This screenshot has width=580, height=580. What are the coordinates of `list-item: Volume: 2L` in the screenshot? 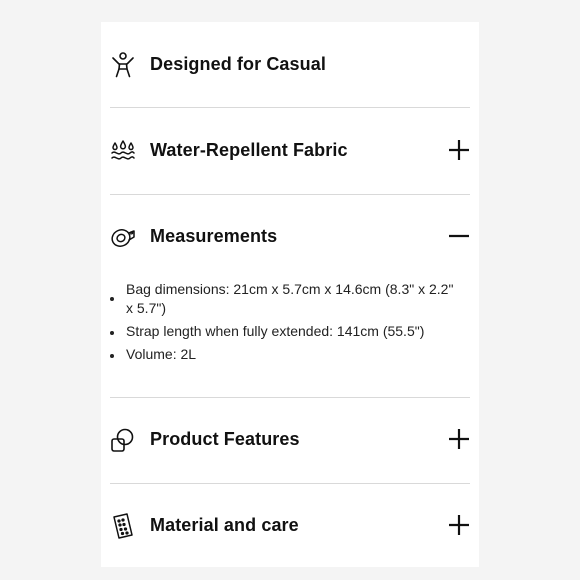 It's located at (286, 354).